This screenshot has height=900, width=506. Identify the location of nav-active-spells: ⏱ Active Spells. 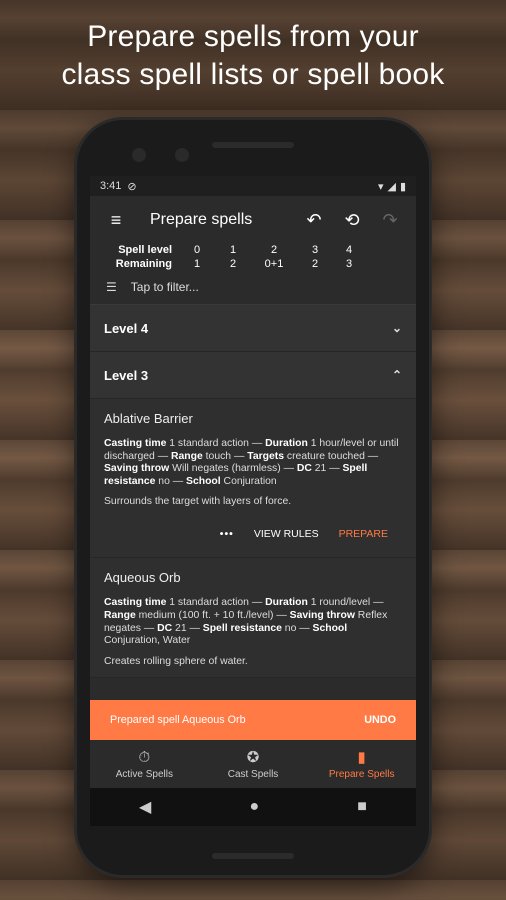
(144, 764).